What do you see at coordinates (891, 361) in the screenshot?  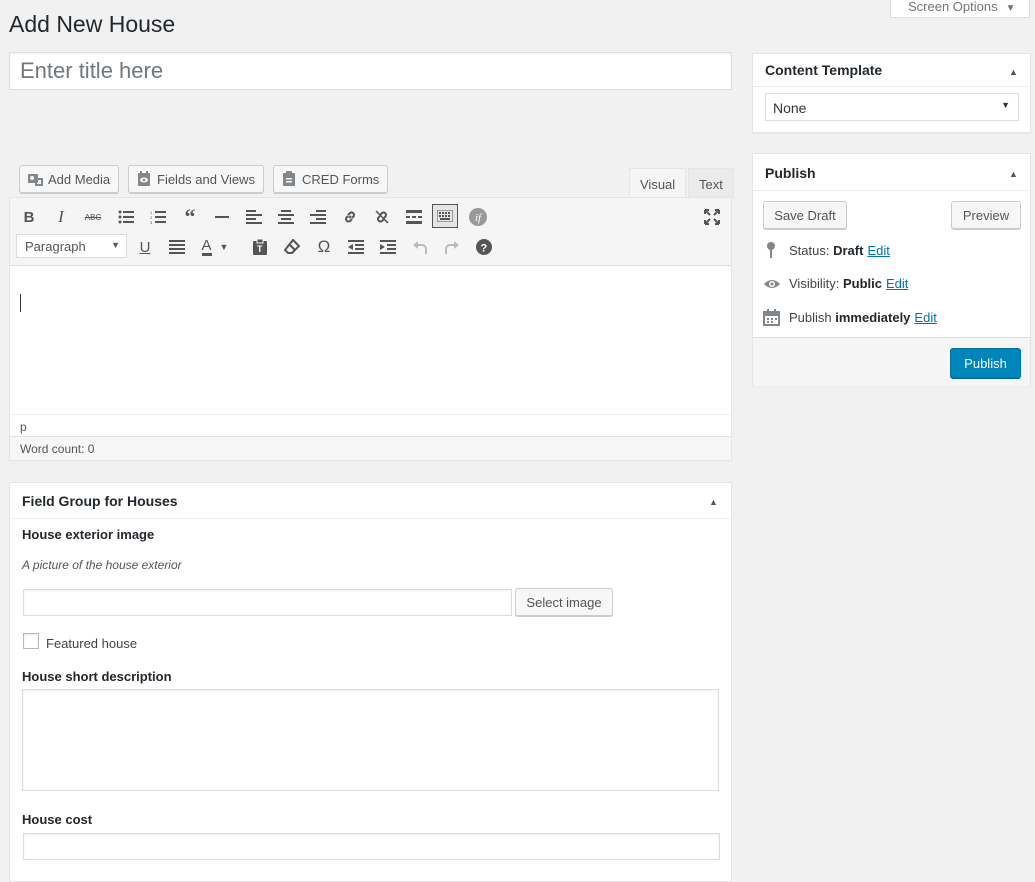 I see `publish-actions: Publish` at bounding box center [891, 361].